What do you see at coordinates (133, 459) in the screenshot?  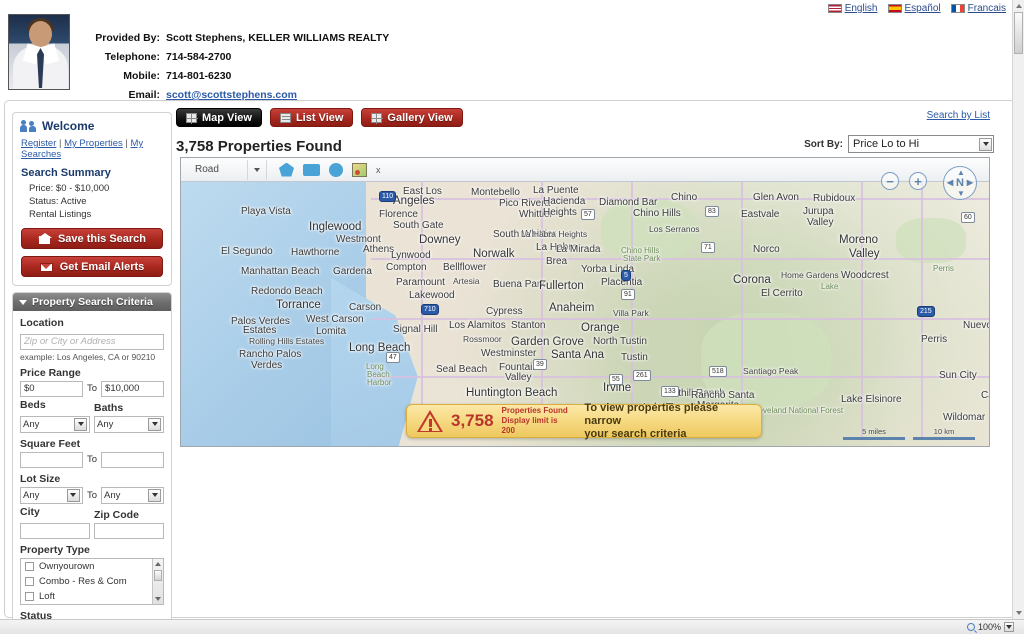 I see `sqft-max-input` at bounding box center [133, 459].